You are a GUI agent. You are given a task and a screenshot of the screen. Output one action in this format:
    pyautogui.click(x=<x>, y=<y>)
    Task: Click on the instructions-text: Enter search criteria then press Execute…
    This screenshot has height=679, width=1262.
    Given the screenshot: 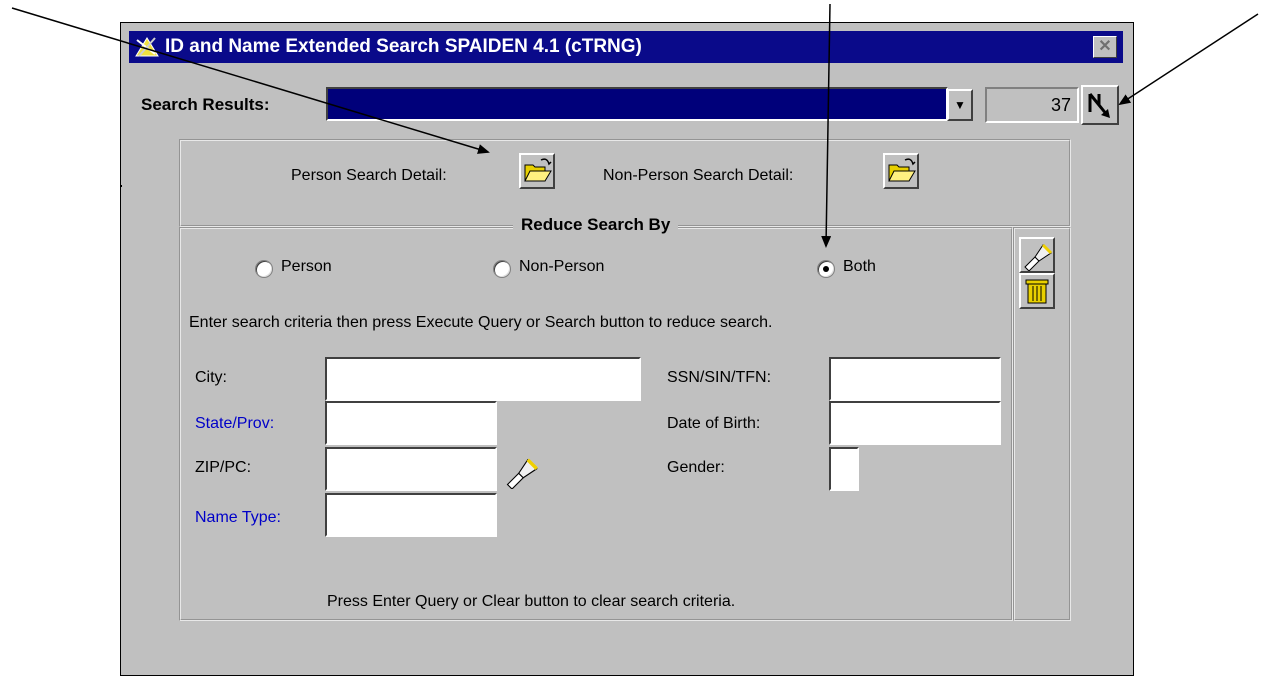 What is the action you would take?
    pyautogui.click(x=481, y=322)
    